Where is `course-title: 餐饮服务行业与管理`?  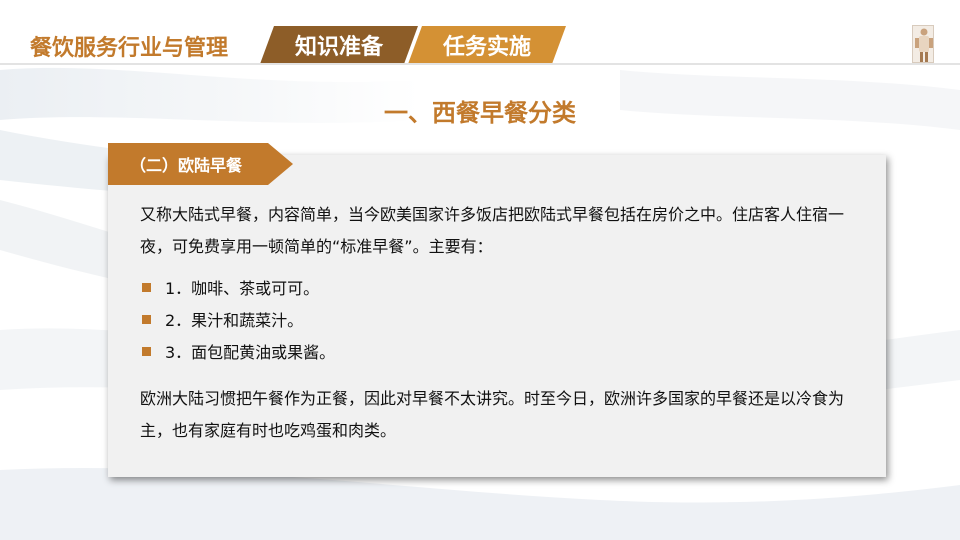
course-title: 餐饮服务行业与管理 is located at coordinates (129, 48).